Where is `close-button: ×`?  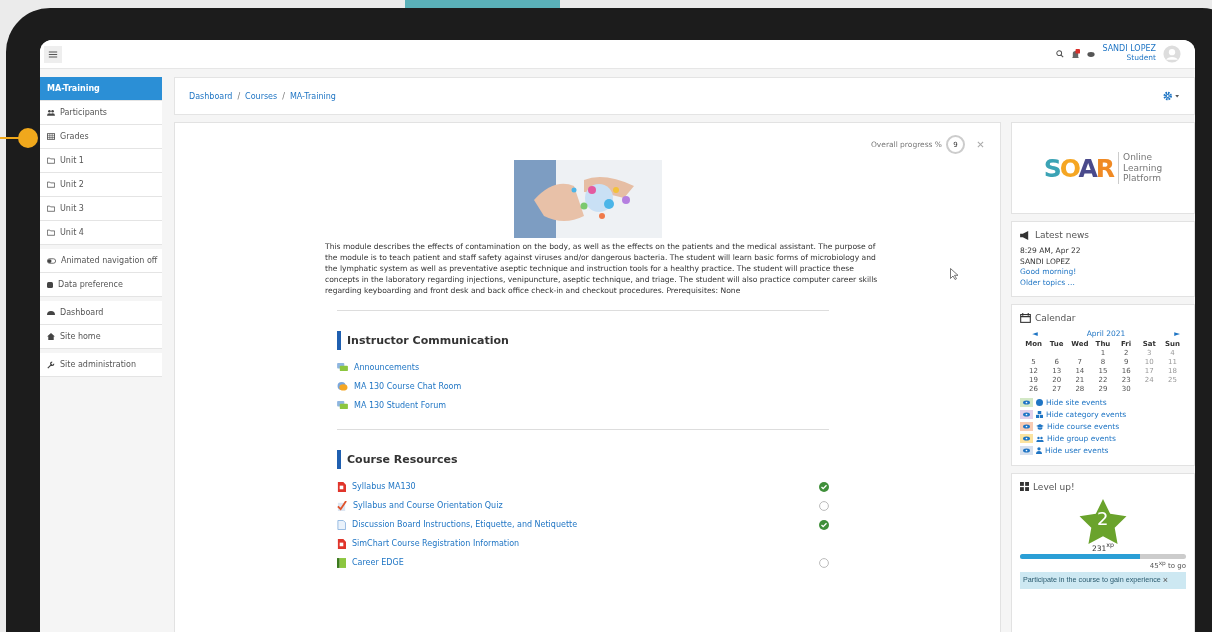 close-button: × is located at coordinates (1165, 581).